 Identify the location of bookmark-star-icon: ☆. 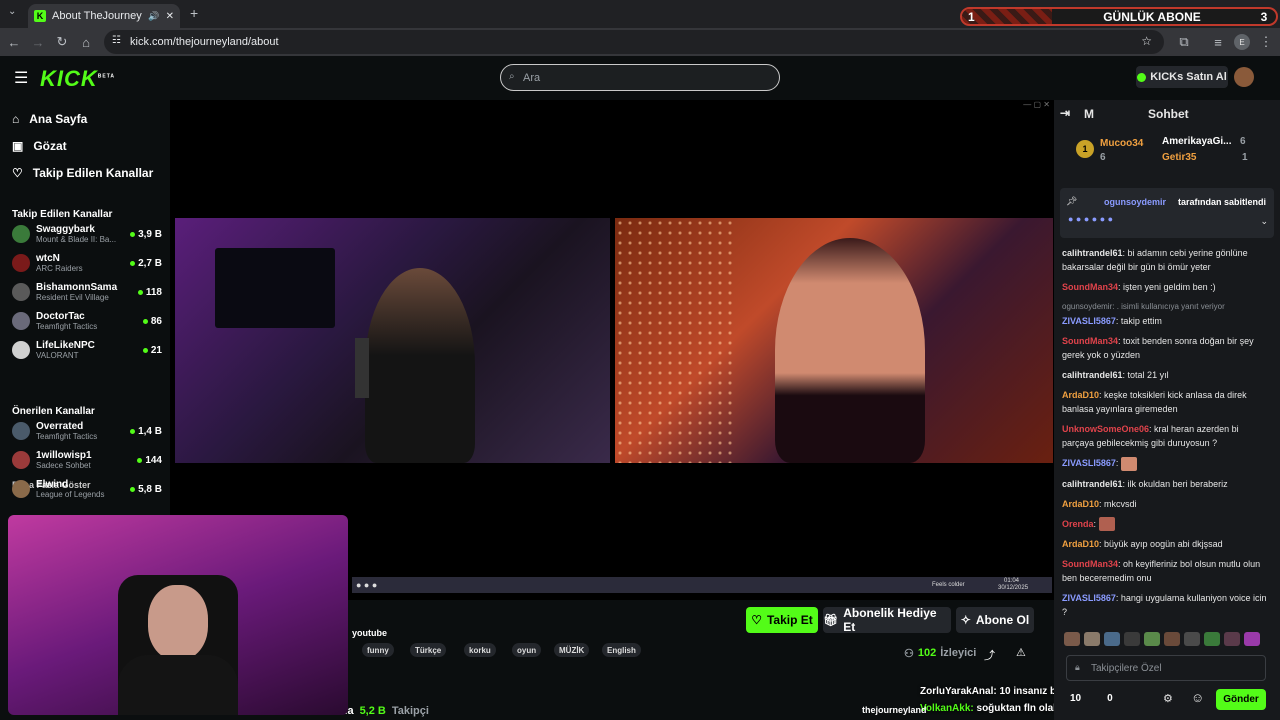
(1146, 41).